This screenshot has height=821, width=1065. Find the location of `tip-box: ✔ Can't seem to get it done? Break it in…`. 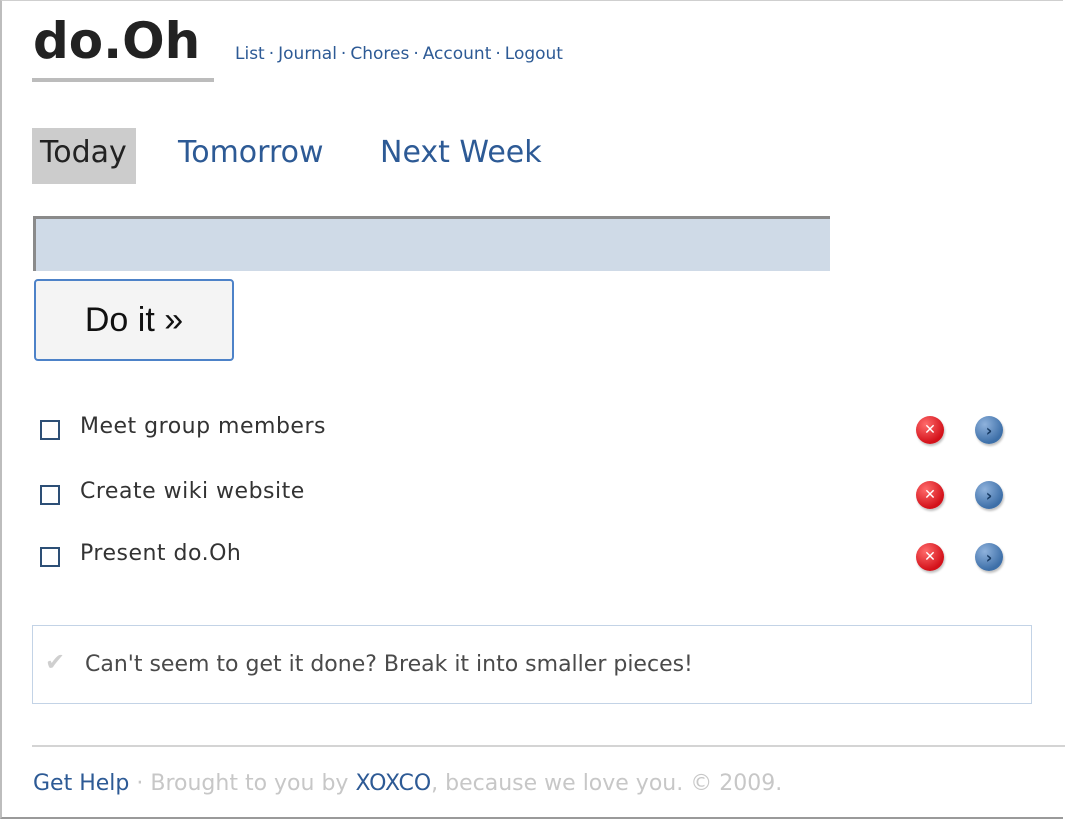

tip-box: ✔ Can't seem to get it done? Break it in… is located at coordinates (532, 664).